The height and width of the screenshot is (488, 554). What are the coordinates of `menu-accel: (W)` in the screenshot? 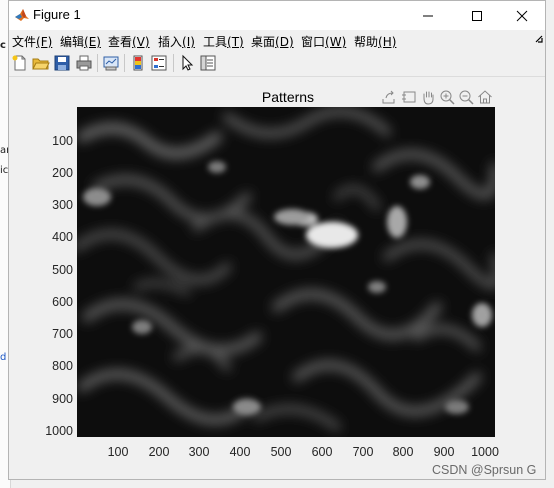 It's located at (336, 42).